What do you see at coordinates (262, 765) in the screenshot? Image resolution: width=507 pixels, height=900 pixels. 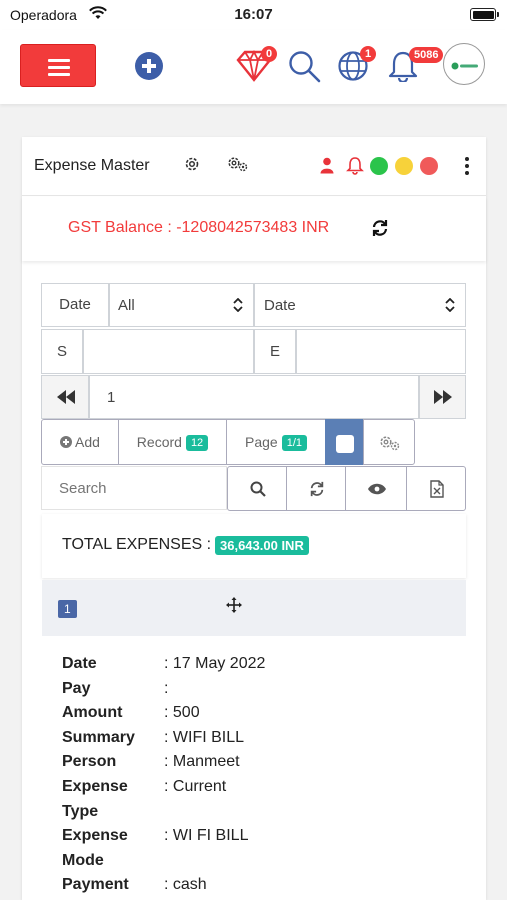 I see `detail-row: Person : Manmeet` at bounding box center [262, 765].